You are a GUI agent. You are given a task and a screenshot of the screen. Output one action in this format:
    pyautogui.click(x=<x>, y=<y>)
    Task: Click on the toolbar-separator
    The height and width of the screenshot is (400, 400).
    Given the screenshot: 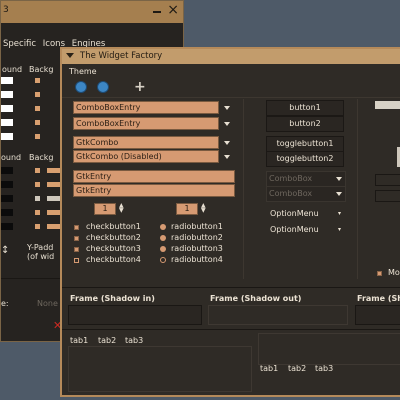 What is the action you would take?
    pyautogui.click(x=231, y=97)
    